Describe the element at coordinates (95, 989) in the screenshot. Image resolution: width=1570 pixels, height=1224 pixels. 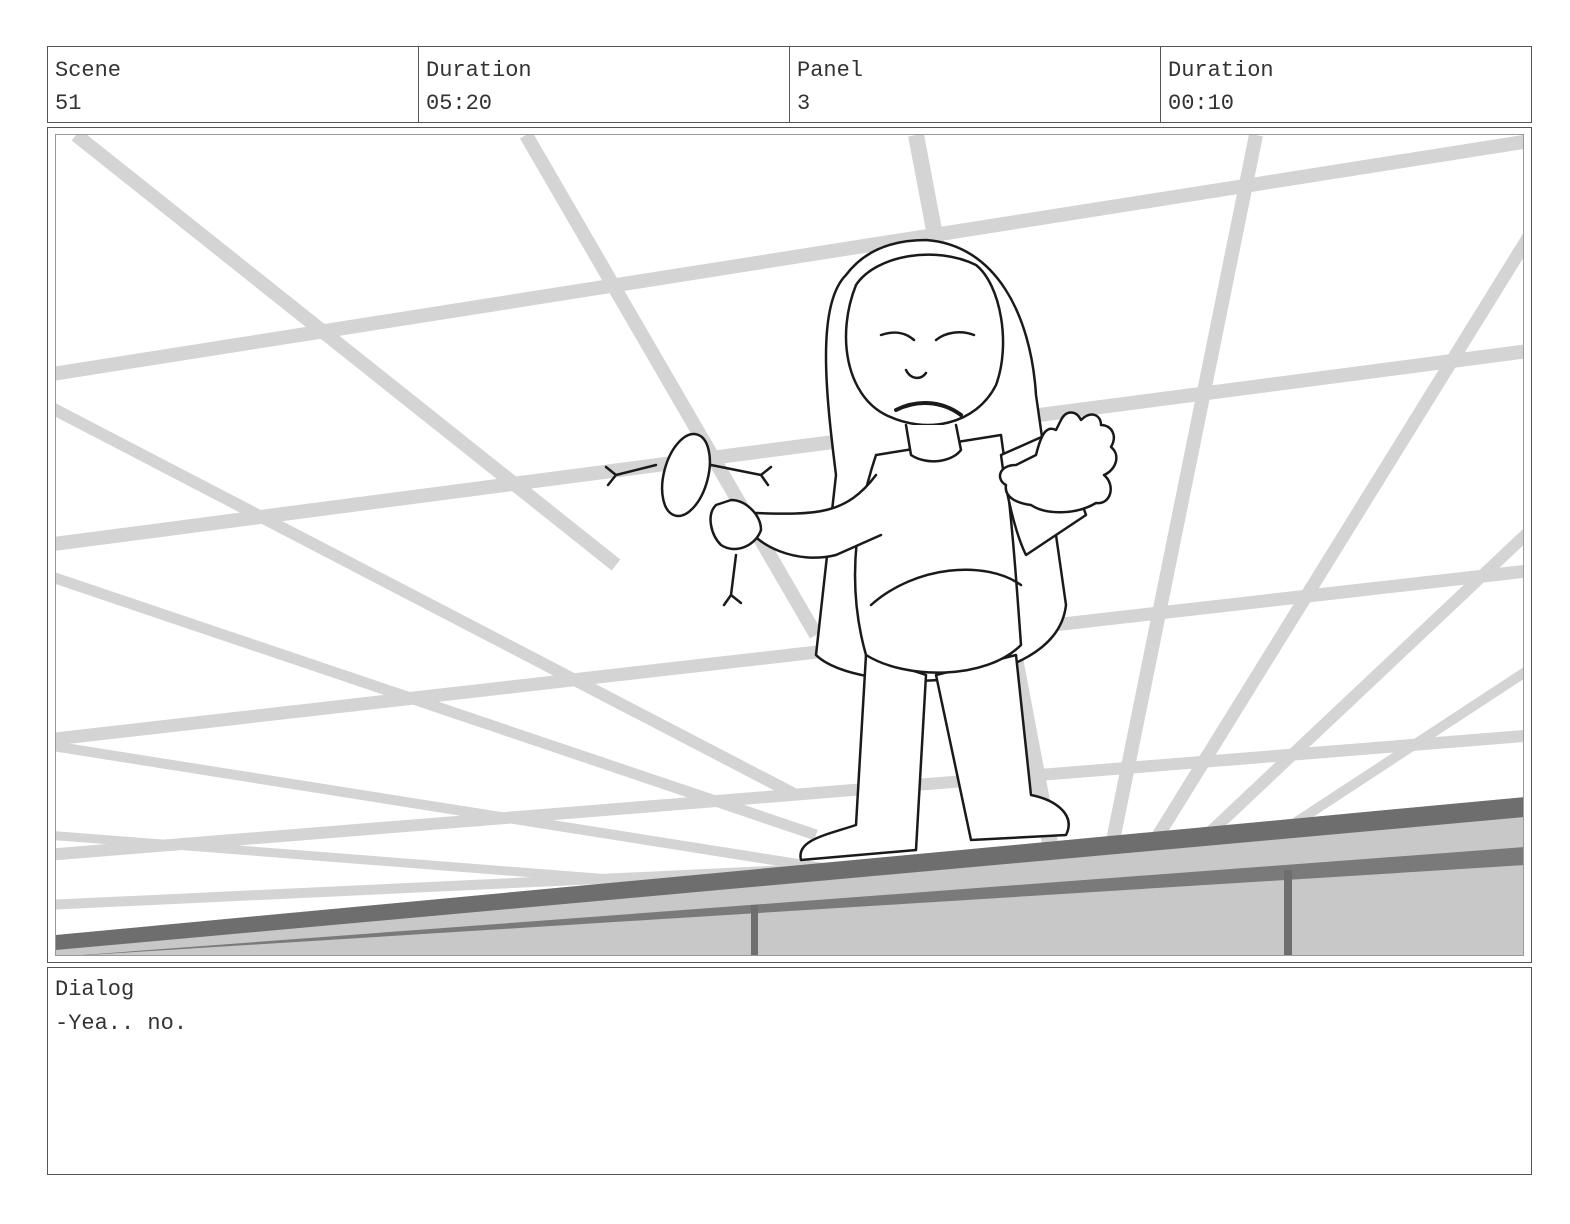
I see `dialog-label: Dialog` at that location.